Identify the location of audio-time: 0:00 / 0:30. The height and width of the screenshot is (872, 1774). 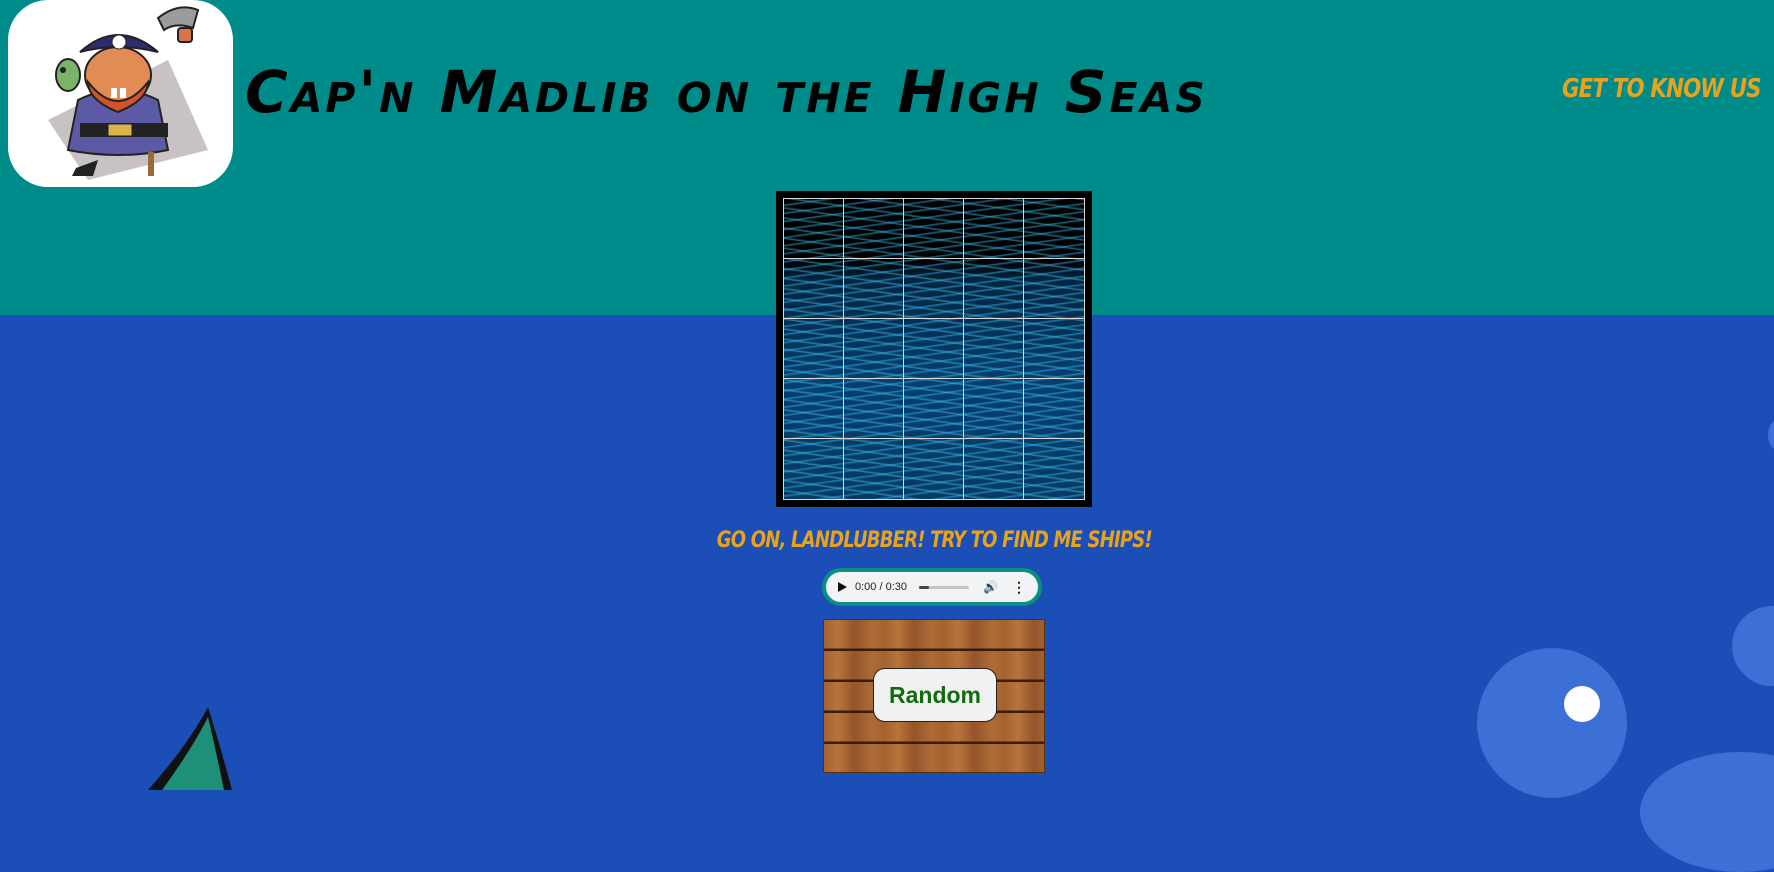
(881, 587).